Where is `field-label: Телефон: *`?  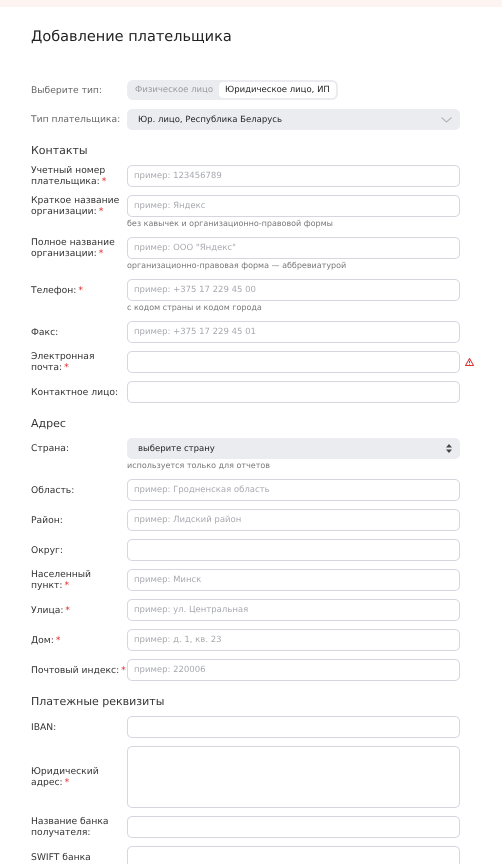 field-label: Телефон: * is located at coordinates (57, 290).